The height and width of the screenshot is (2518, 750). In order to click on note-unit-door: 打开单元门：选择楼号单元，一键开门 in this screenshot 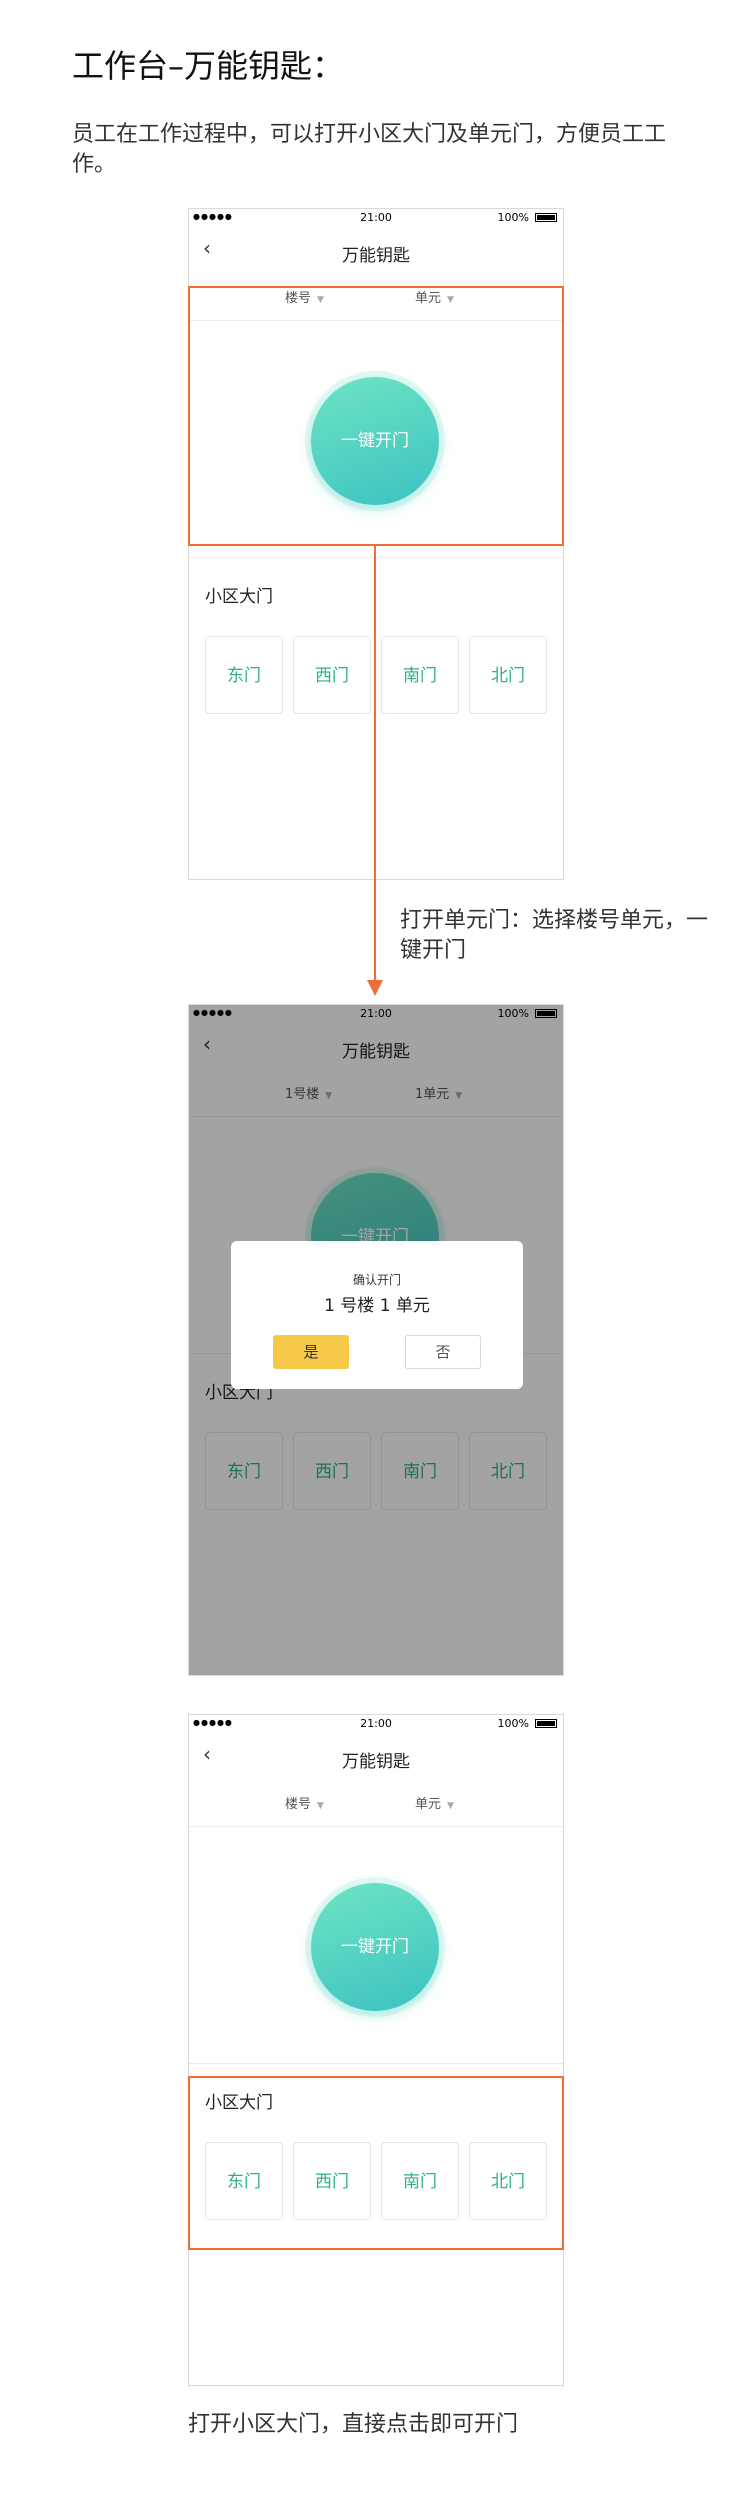, I will do `click(554, 935)`.